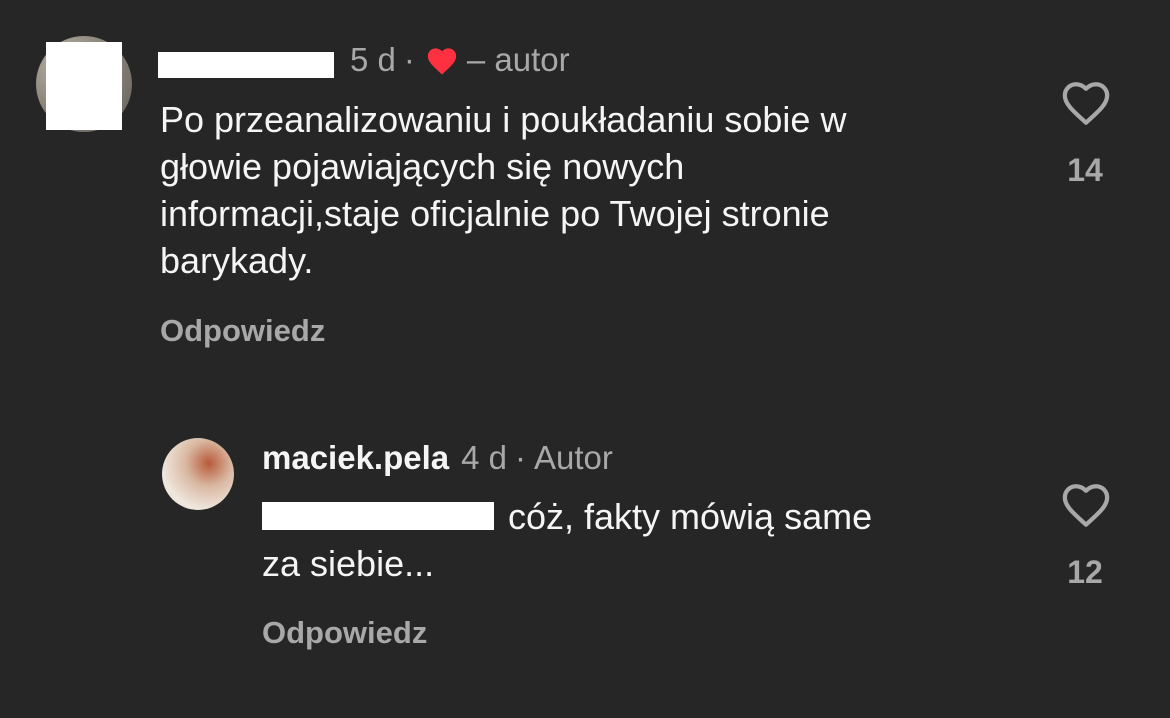 Image resolution: width=1170 pixels, height=718 pixels. I want to click on like-count: 12, so click(1085, 572).